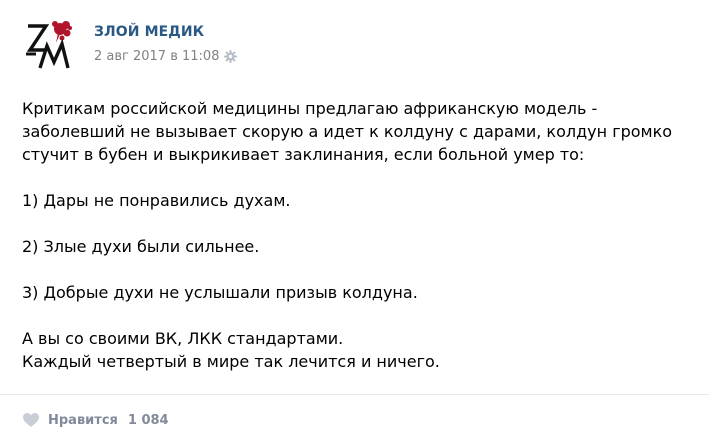  What do you see at coordinates (156, 200) in the screenshot?
I see `list-item: 1) Дары не понравились духам.` at bounding box center [156, 200].